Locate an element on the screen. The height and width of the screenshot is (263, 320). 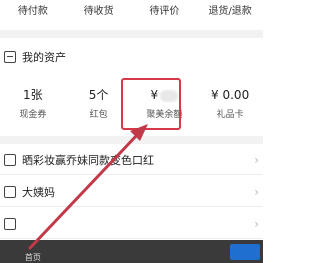
blurred-amount is located at coordinates (169, 95).